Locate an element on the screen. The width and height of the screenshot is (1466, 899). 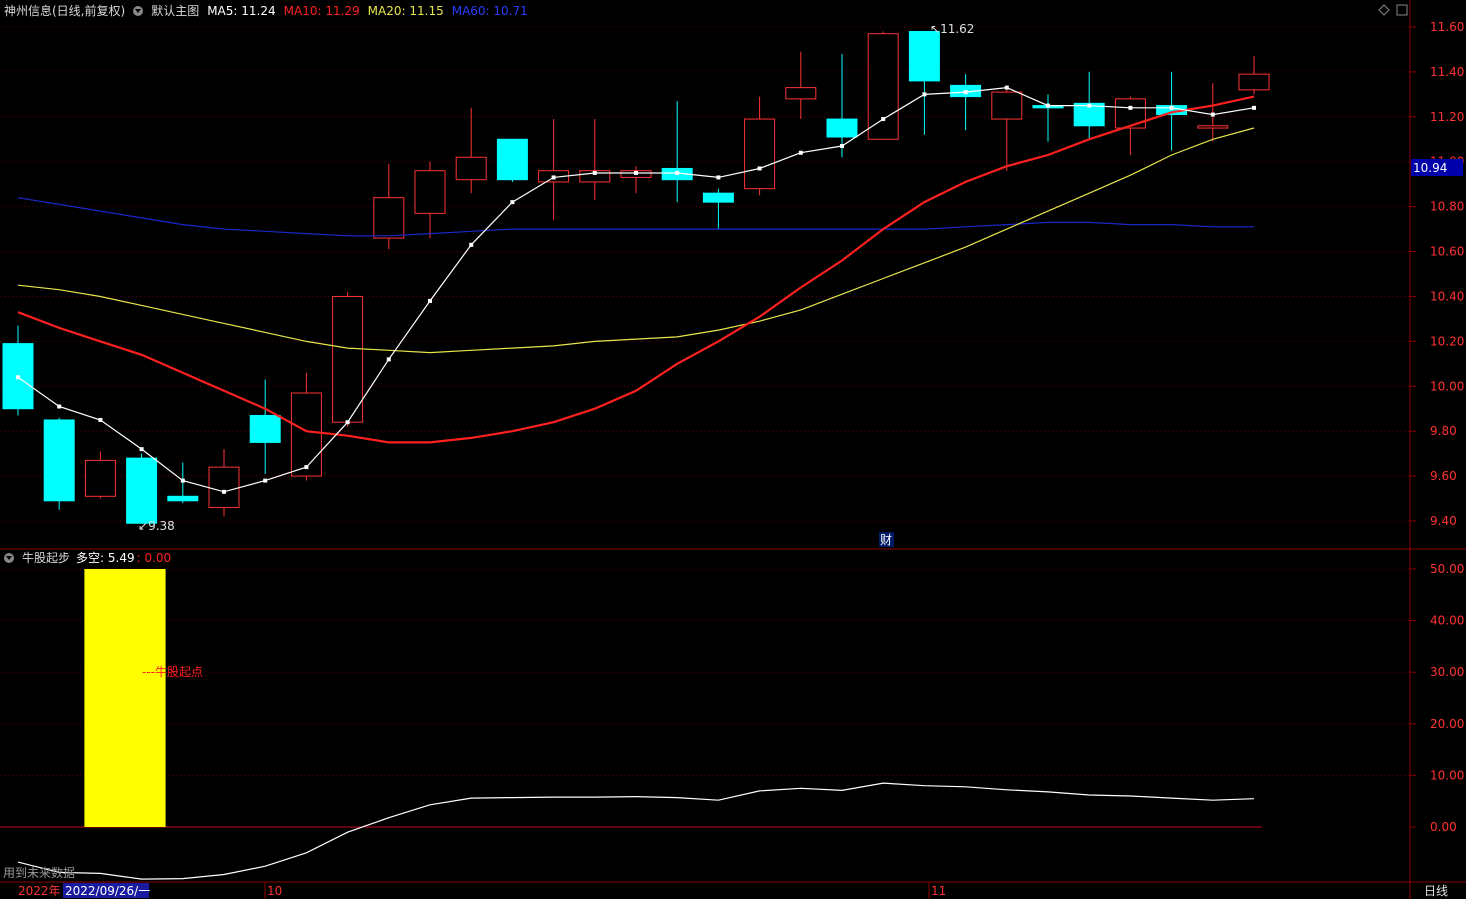
footer-year: 2022年 is located at coordinates (39, 891).